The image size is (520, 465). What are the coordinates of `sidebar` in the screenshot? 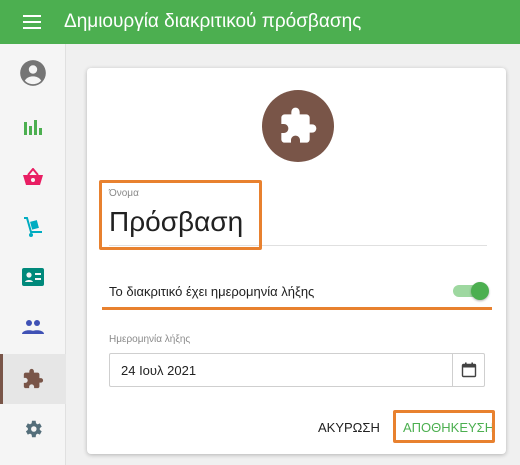 It's located at (33, 254).